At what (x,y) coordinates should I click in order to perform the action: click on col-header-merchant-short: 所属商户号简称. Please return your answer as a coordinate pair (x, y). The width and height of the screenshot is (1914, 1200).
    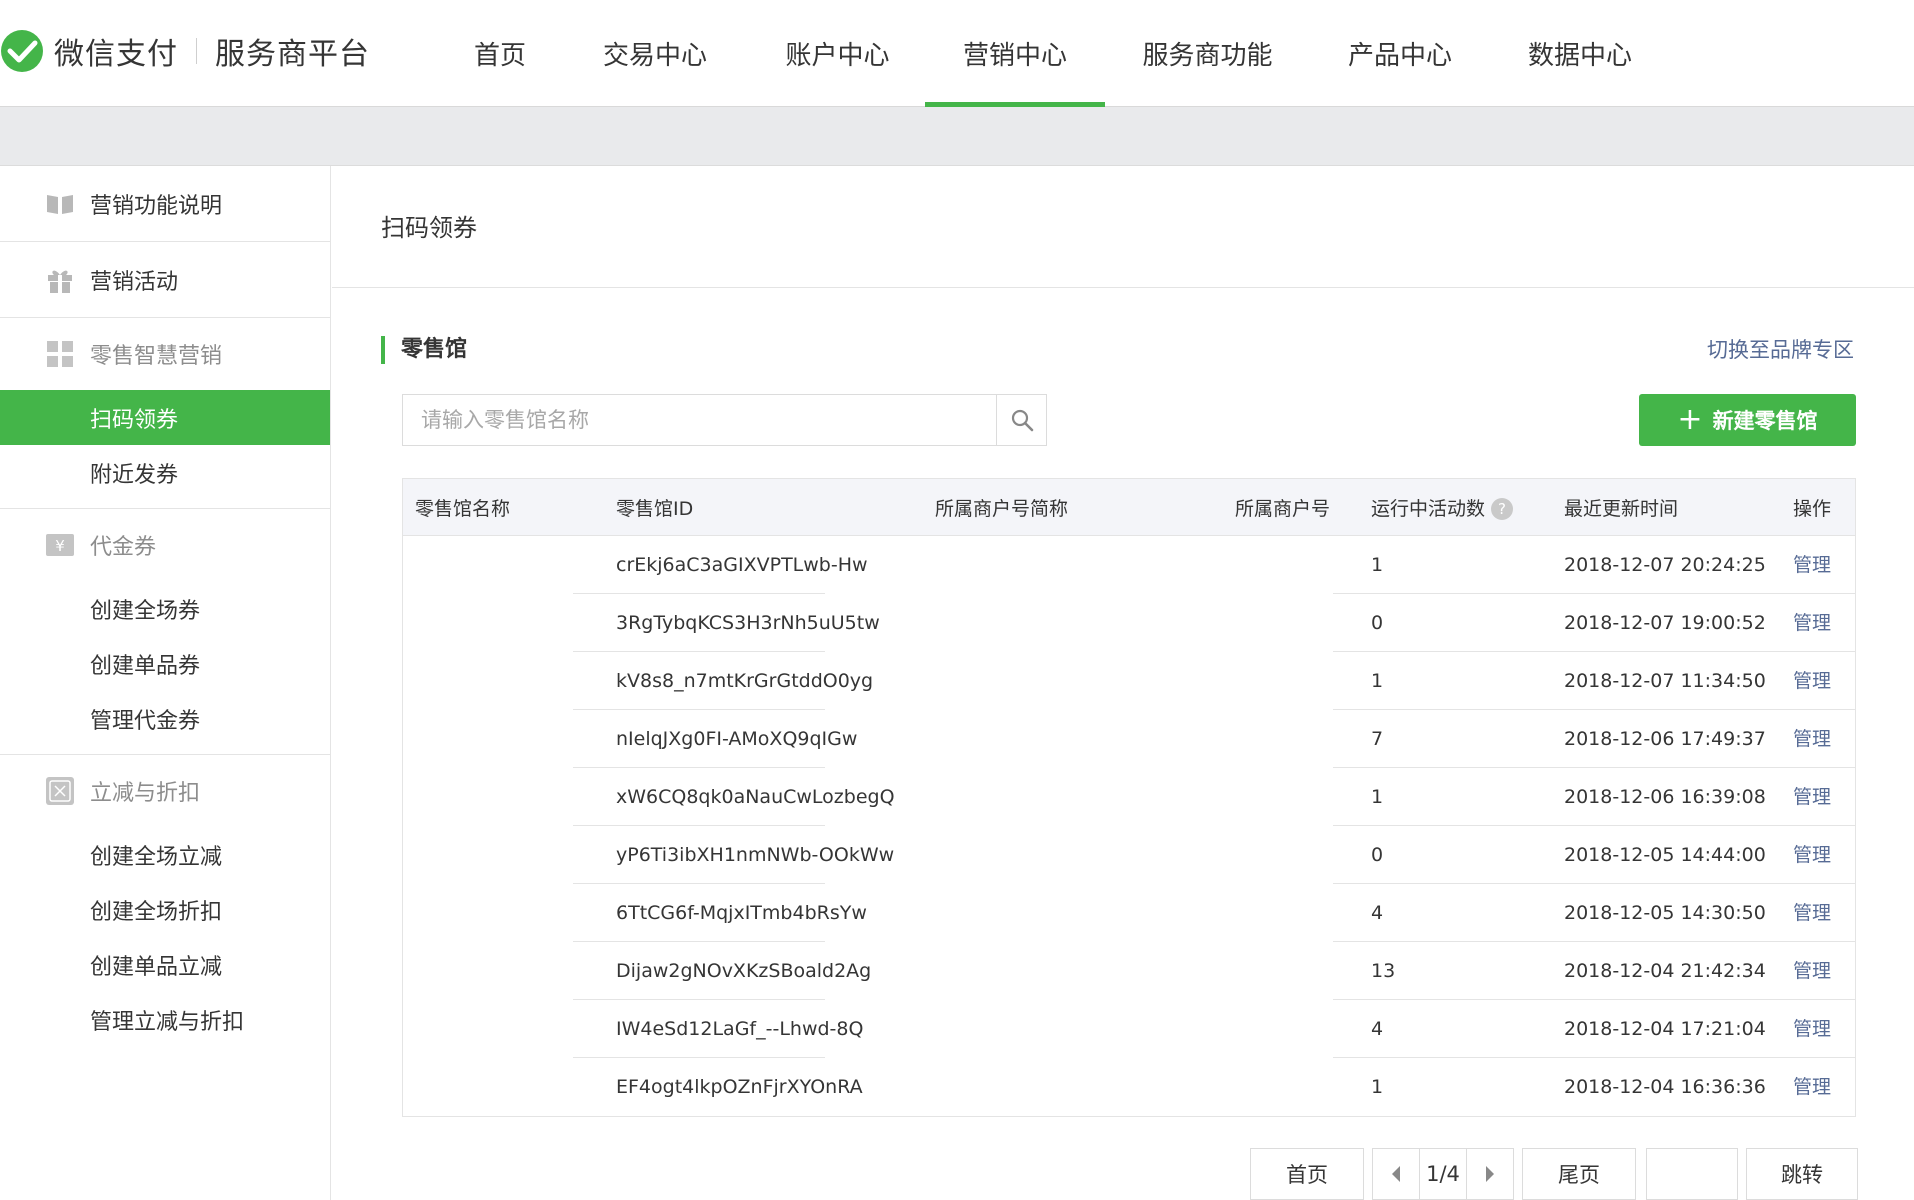
    Looking at the image, I should click on (1002, 508).